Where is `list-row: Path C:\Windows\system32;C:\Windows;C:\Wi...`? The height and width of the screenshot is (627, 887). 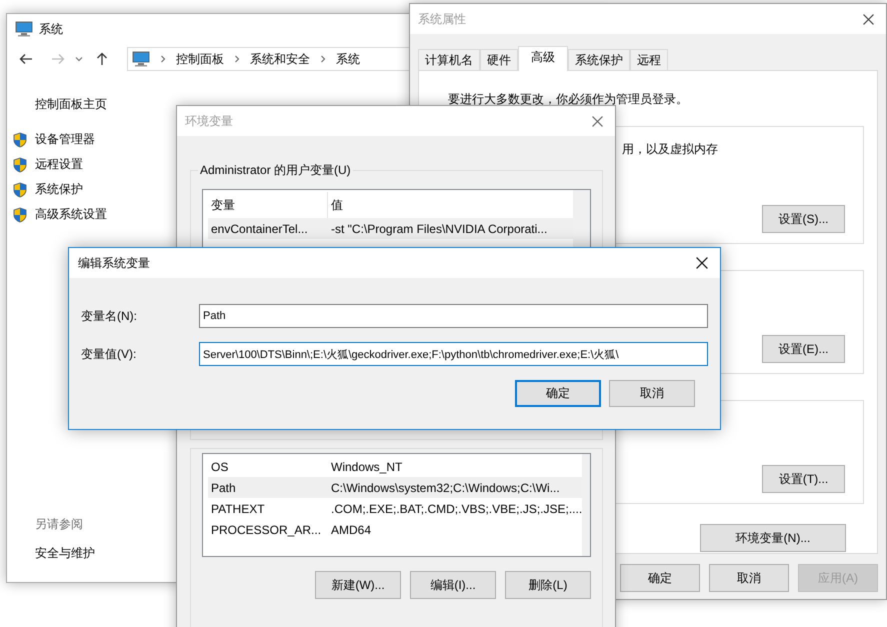
list-row: Path C:\Windows\system32;C:\Windows;C:\Wi... is located at coordinates (395, 487).